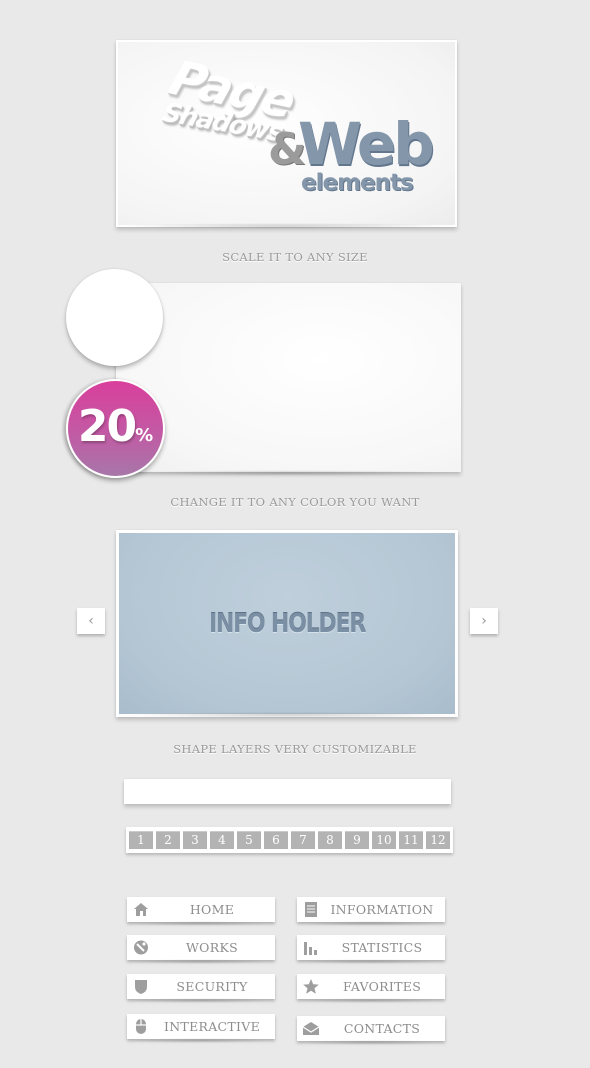 This screenshot has width=590, height=1068. I want to click on nav-label: SECURITY, so click(212, 986).